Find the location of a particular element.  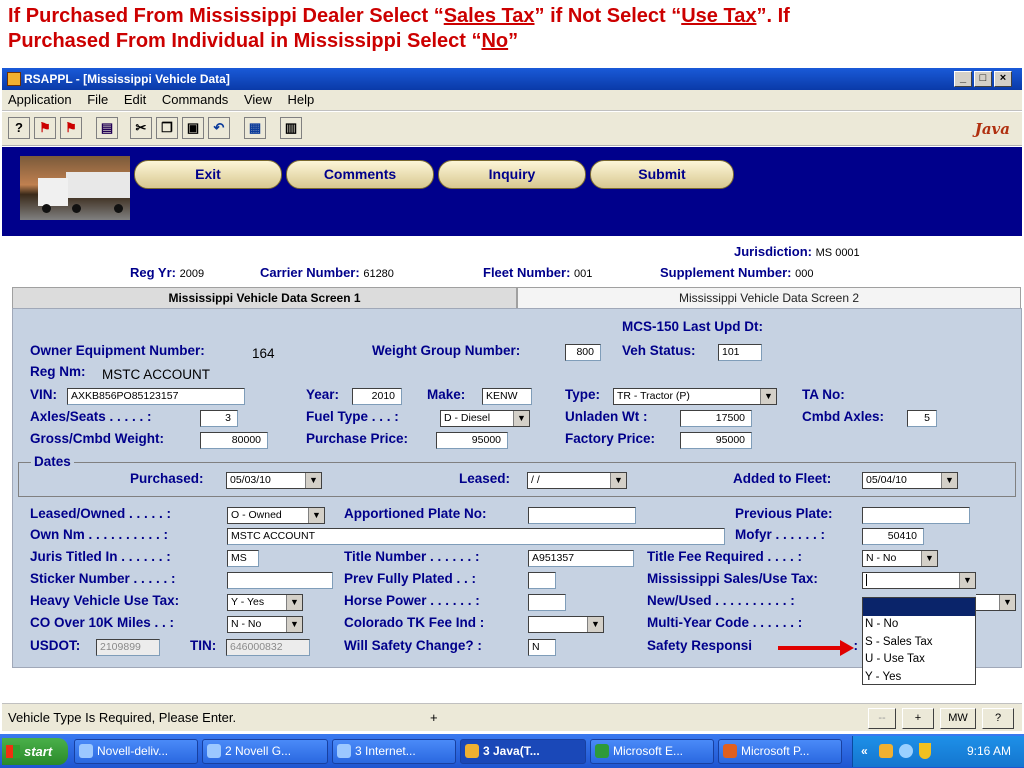

menu-edit: Edit is located at coordinates (135, 99).